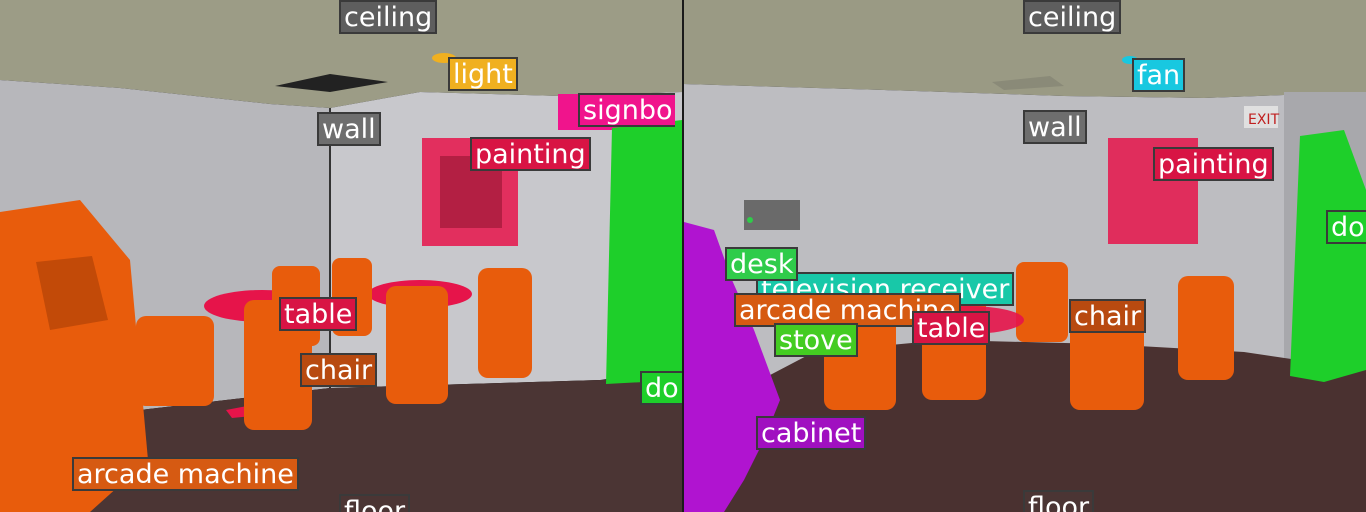 Image resolution: width=1366 pixels, height=512 pixels. What do you see at coordinates (1264, 120) in the screenshot?
I see `exit-sign-text: EXIT` at bounding box center [1264, 120].